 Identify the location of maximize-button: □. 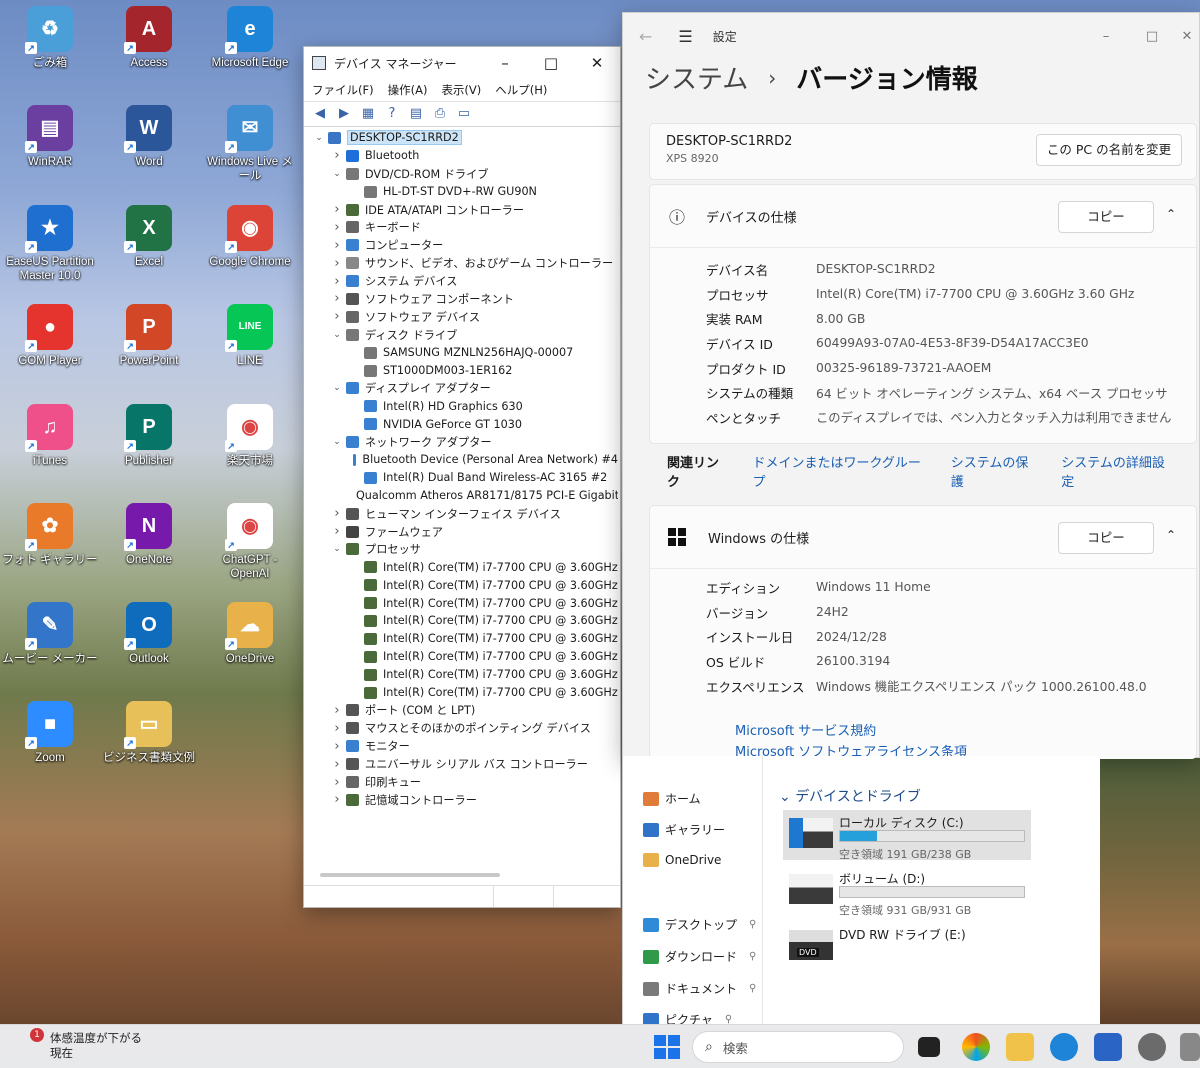
(1152, 36).